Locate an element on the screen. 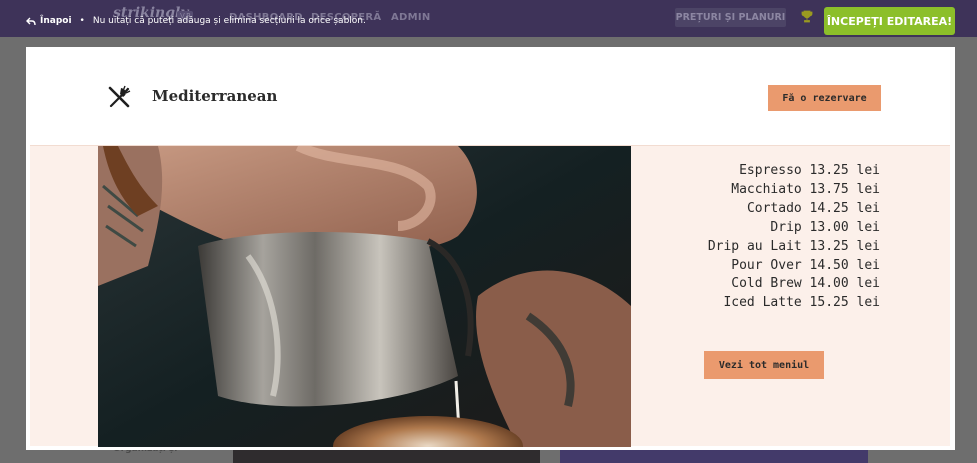 The width and height of the screenshot is (977, 463). nav-admin: ADMIN is located at coordinates (411, 17).